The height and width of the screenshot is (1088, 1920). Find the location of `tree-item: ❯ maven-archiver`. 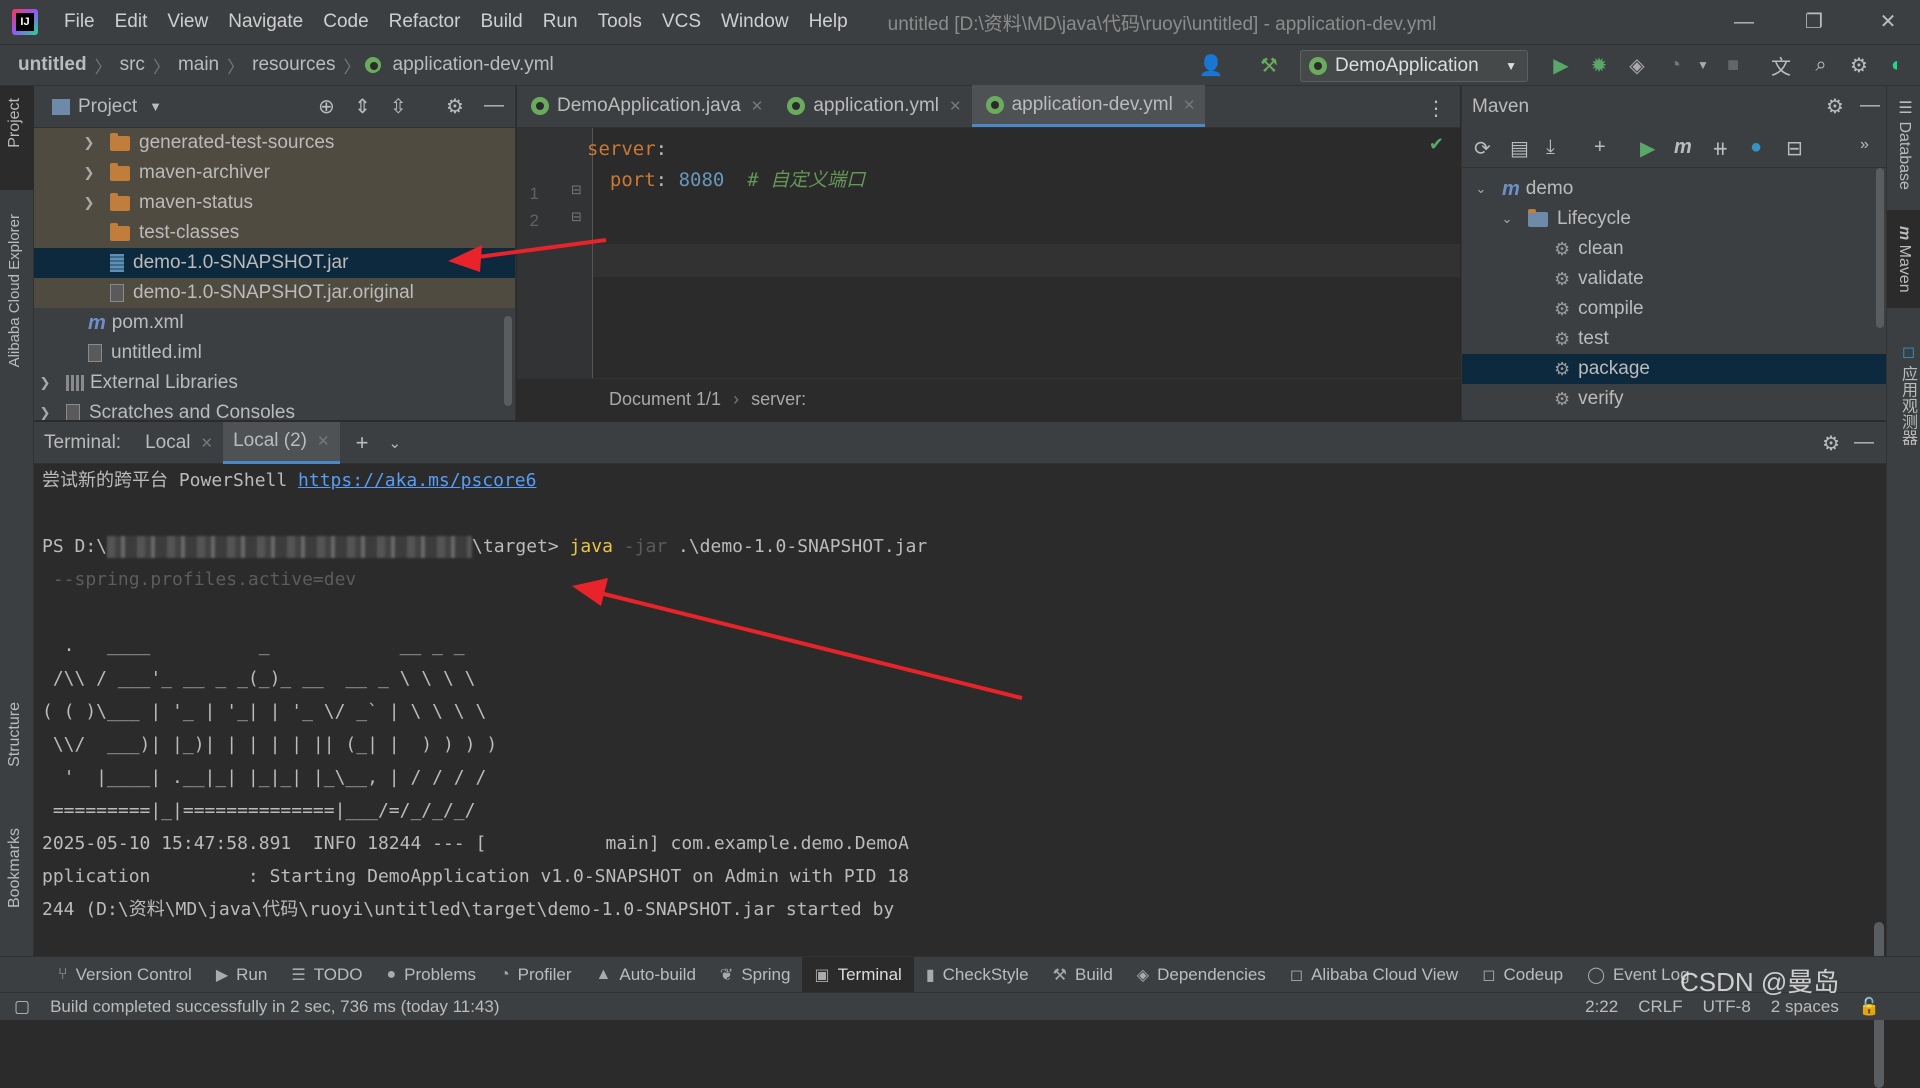

tree-item: ❯ maven-archiver is located at coordinates (274, 173).